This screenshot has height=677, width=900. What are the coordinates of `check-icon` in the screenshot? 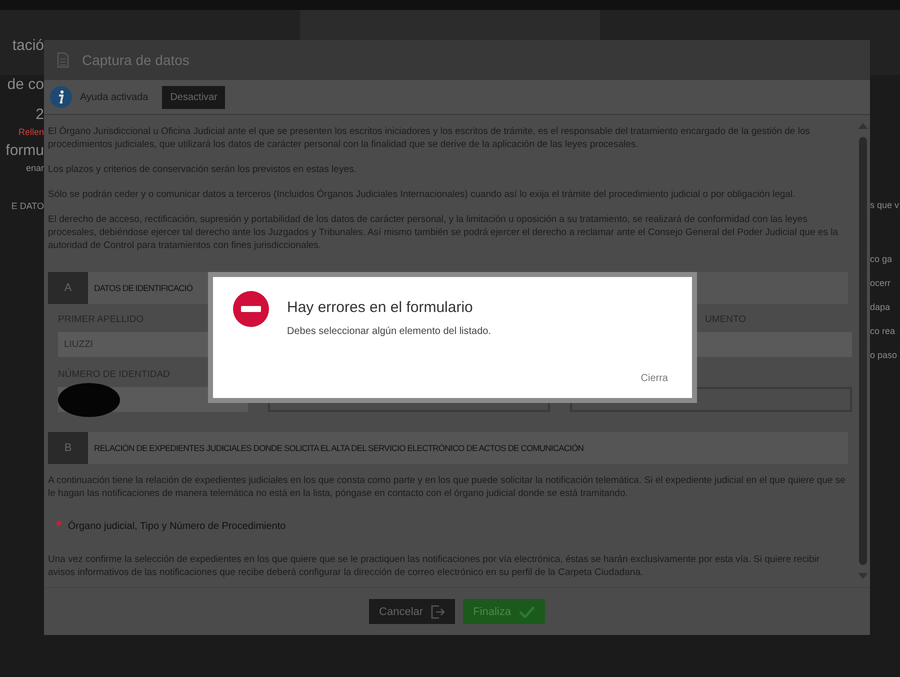 It's located at (526, 612).